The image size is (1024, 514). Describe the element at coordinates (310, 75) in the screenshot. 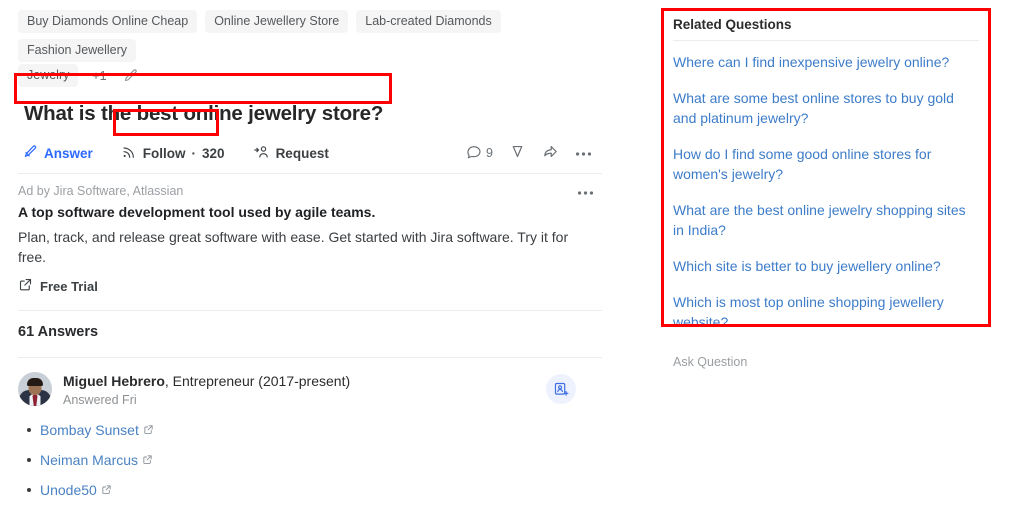

I see `topic-pill-row-2: Jewelry +1` at that location.